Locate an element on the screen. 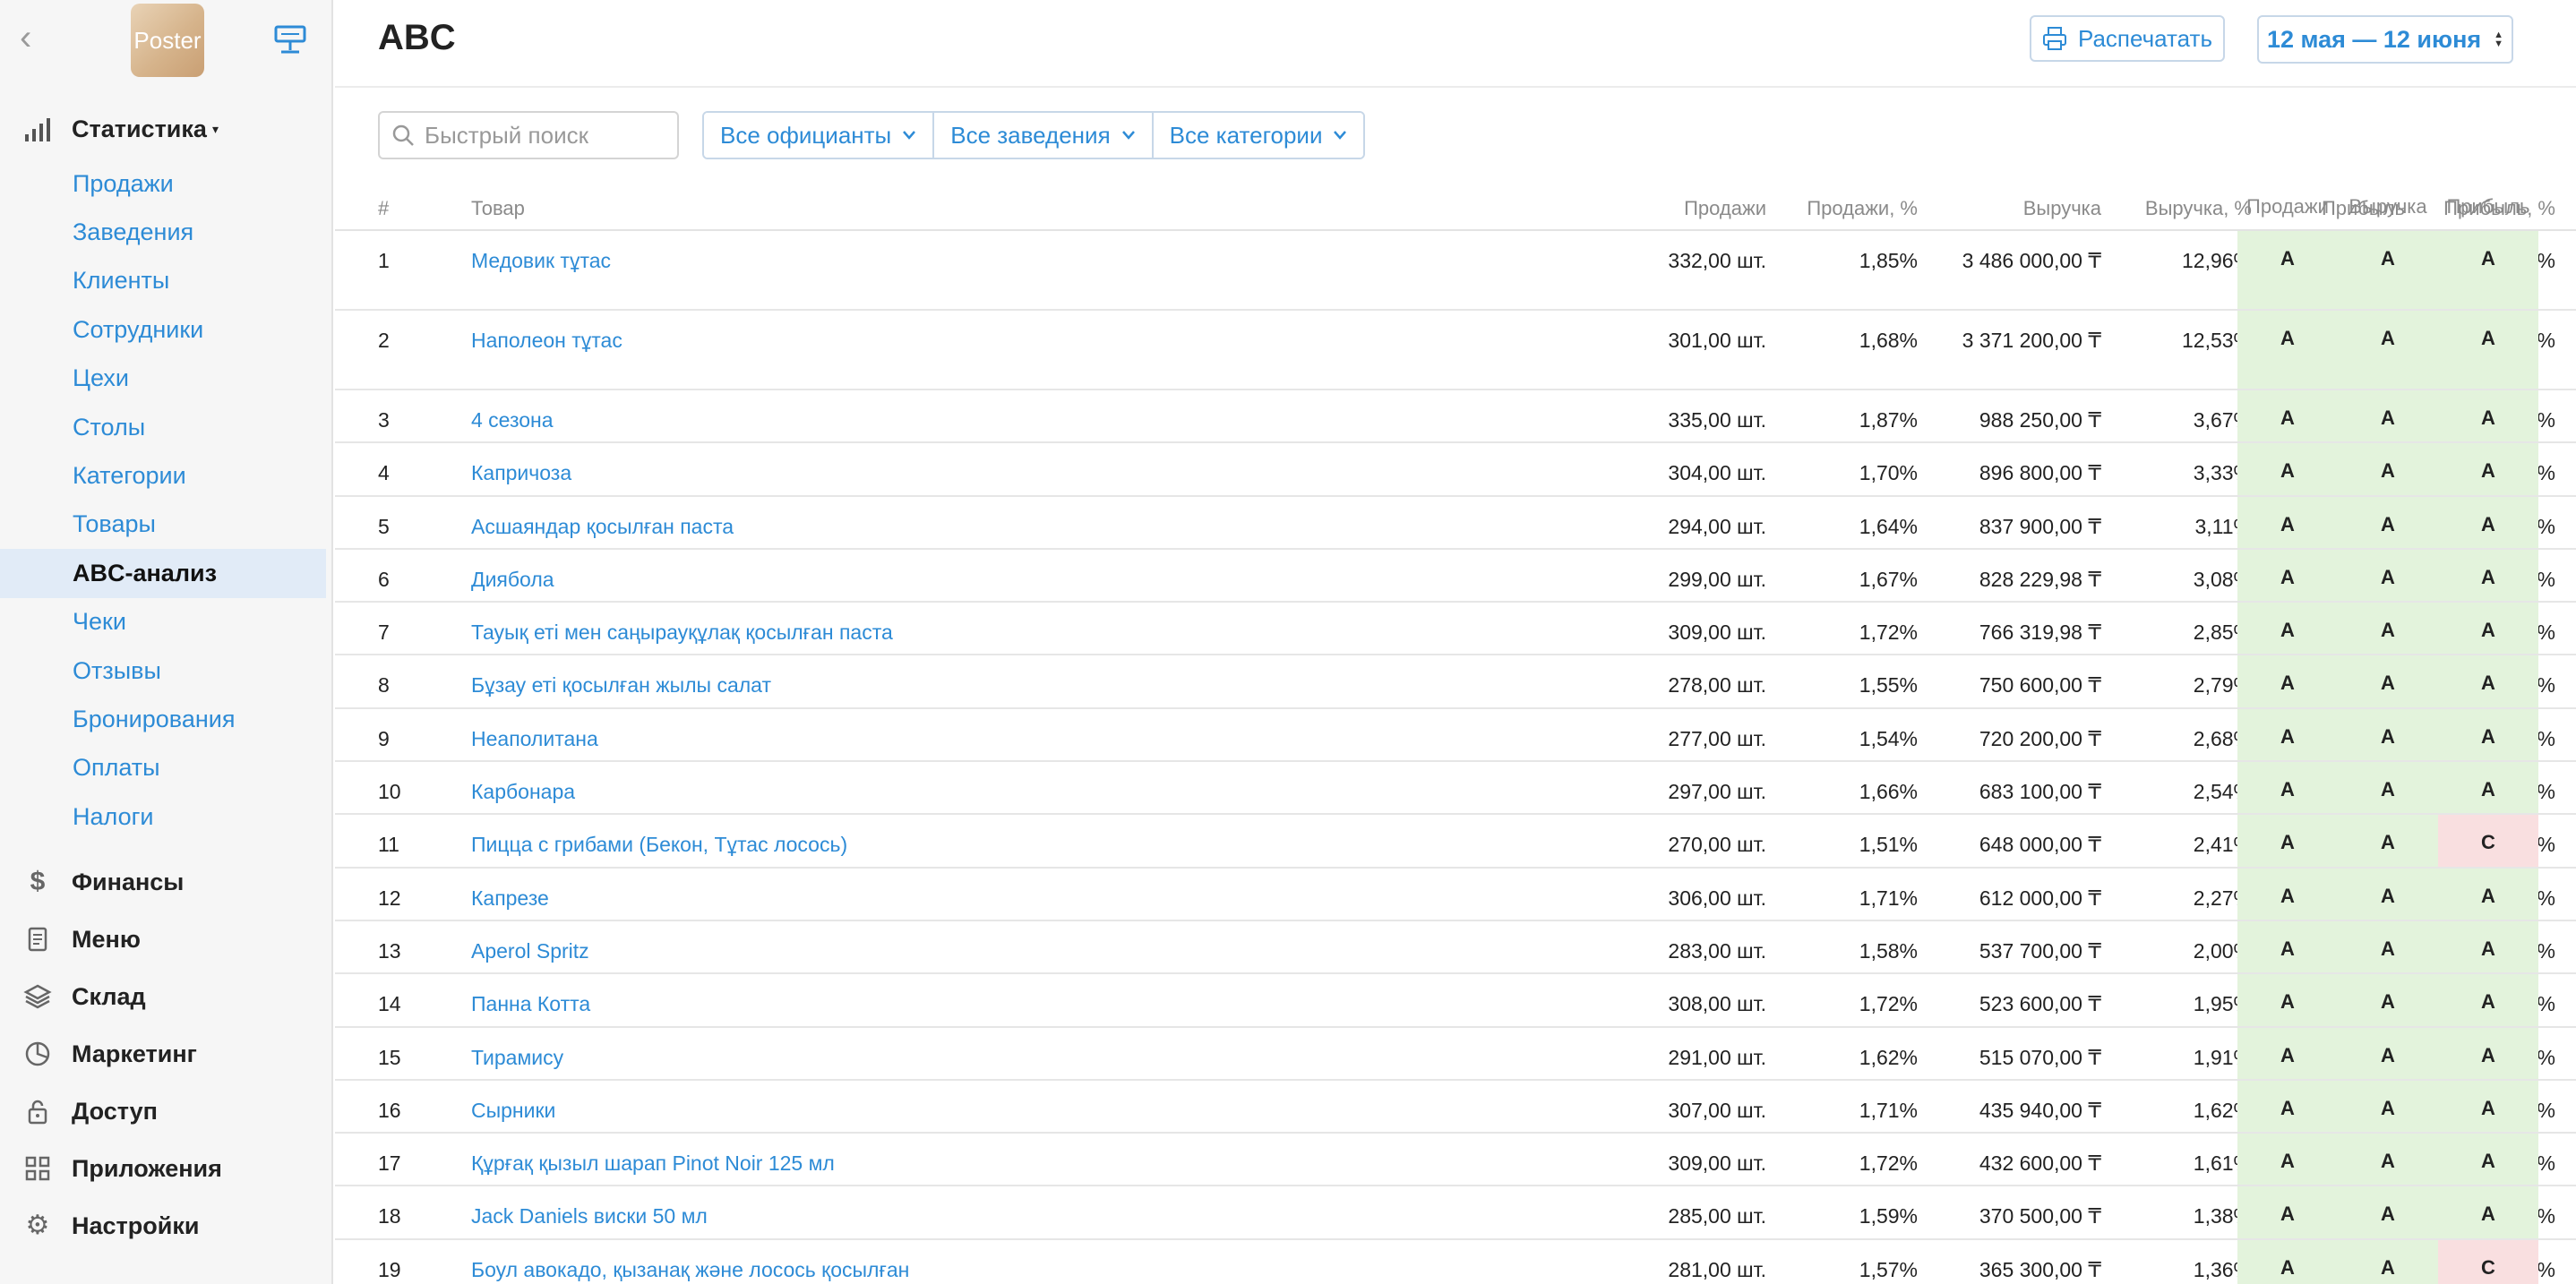 This screenshot has width=2576, height=1284. sidebar-item-venues: Заведения is located at coordinates (165, 232).